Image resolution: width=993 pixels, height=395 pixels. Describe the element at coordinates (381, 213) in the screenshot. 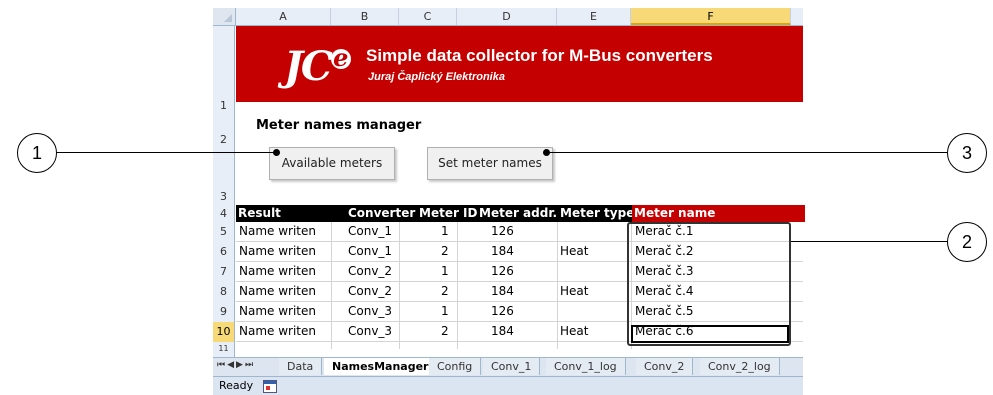

I see `header-converter: Converter` at that location.